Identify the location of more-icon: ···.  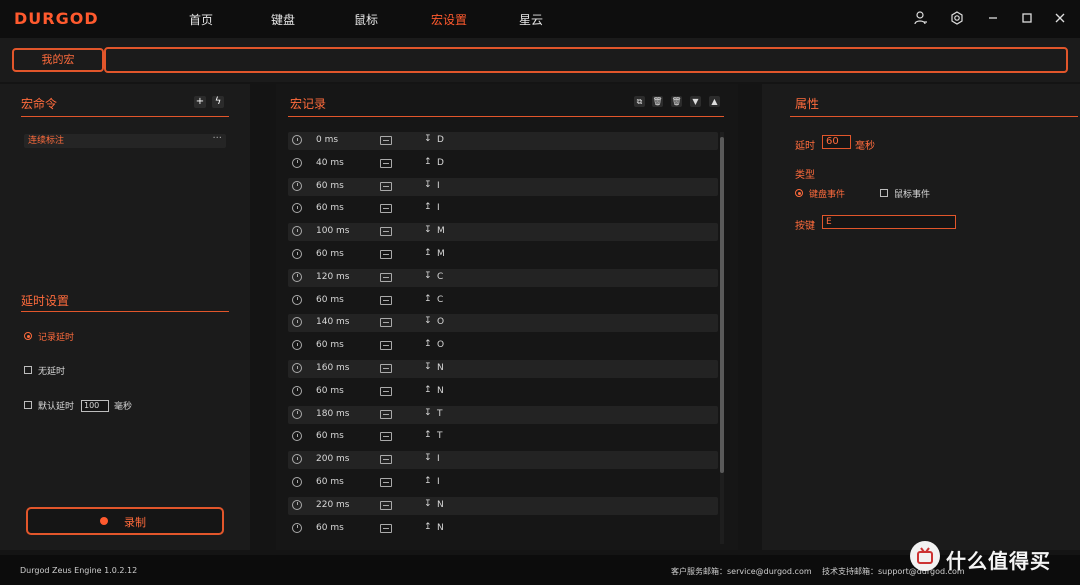
(217, 139).